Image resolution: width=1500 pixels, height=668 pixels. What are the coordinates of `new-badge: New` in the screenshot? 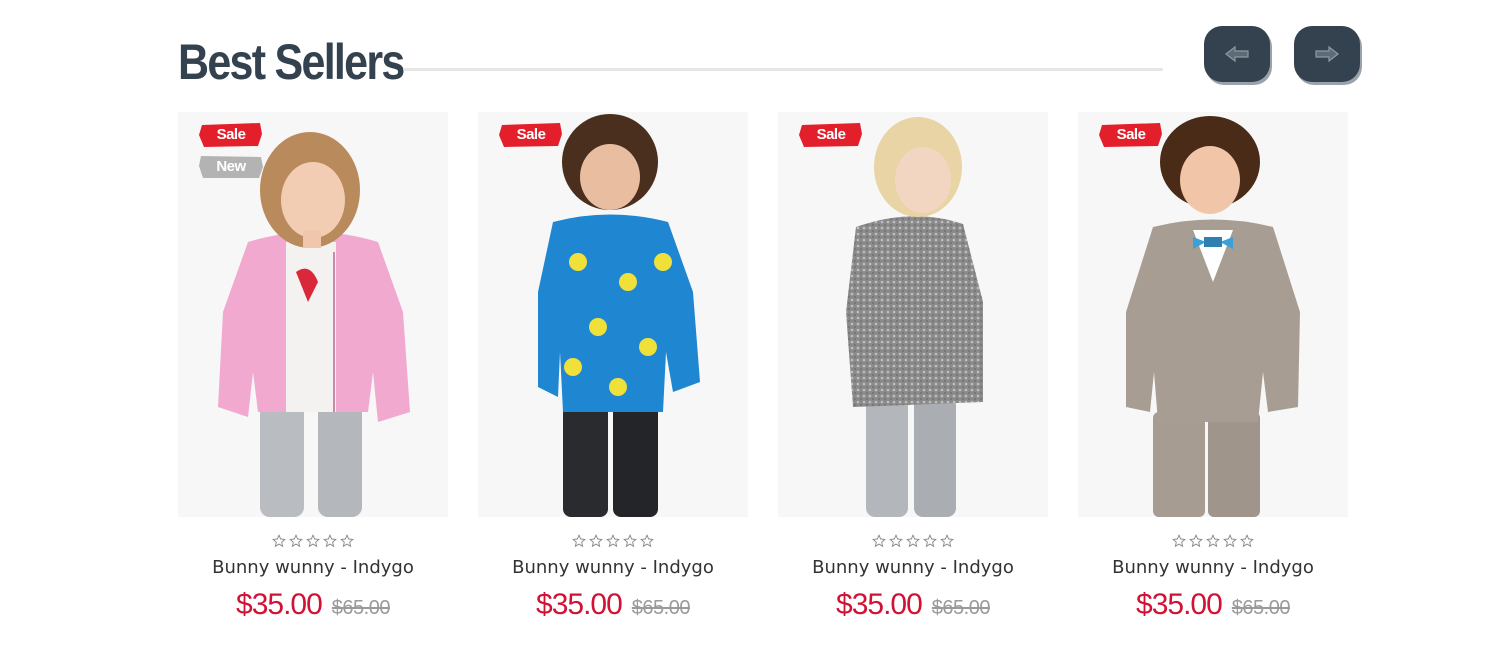 It's located at (231, 167).